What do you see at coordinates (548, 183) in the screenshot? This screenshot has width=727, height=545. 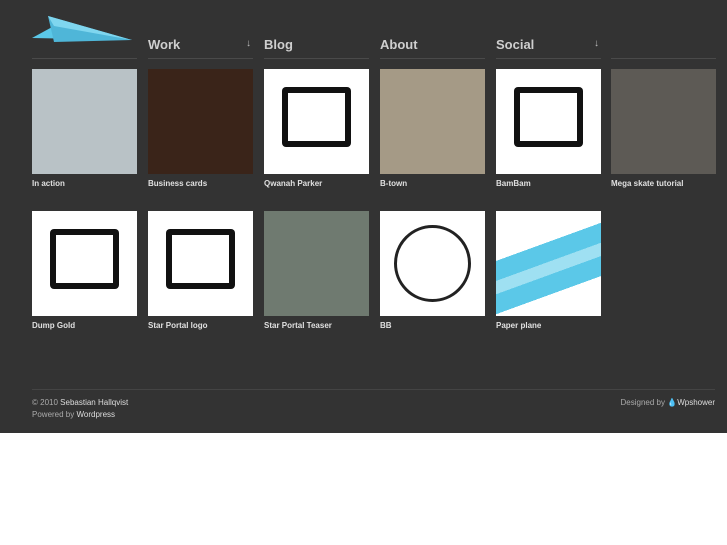 I see `item-title: BamBam` at bounding box center [548, 183].